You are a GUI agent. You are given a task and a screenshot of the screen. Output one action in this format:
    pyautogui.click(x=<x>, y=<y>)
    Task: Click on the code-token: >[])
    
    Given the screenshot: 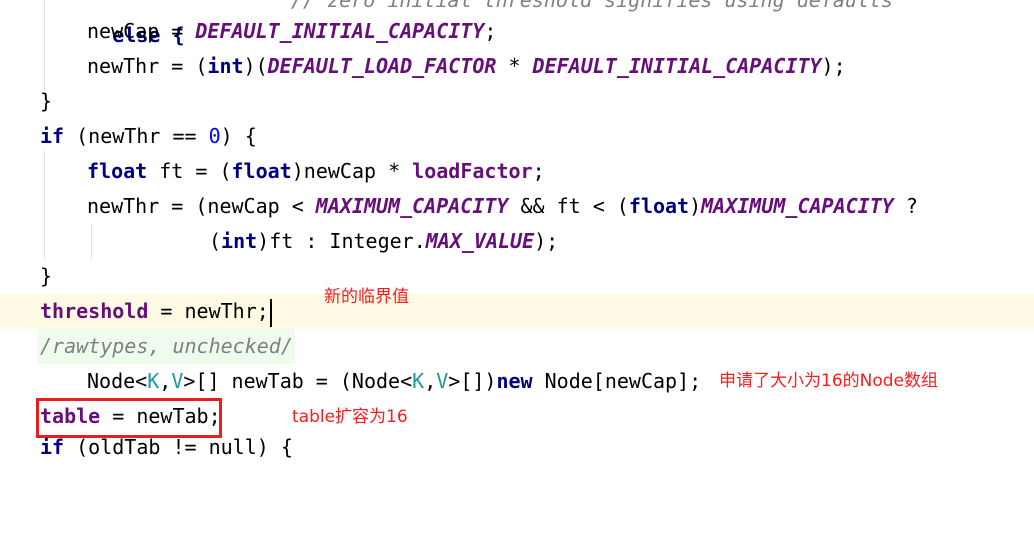 What is the action you would take?
    pyautogui.click(x=472, y=381)
    